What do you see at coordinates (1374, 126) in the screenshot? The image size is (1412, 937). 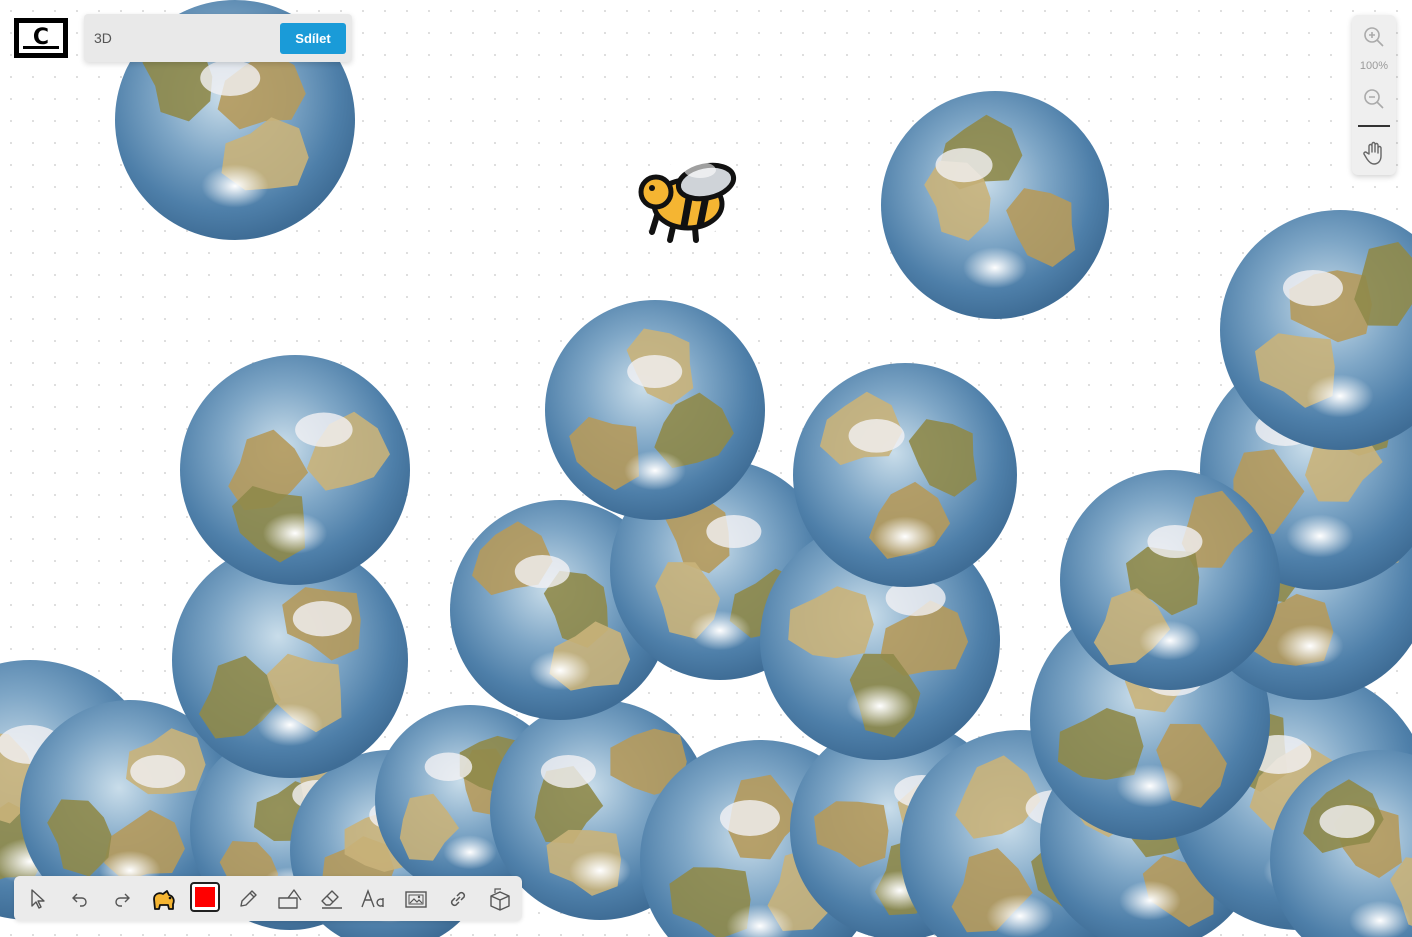 I see `zoom-divider` at bounding box center [1374, 126].